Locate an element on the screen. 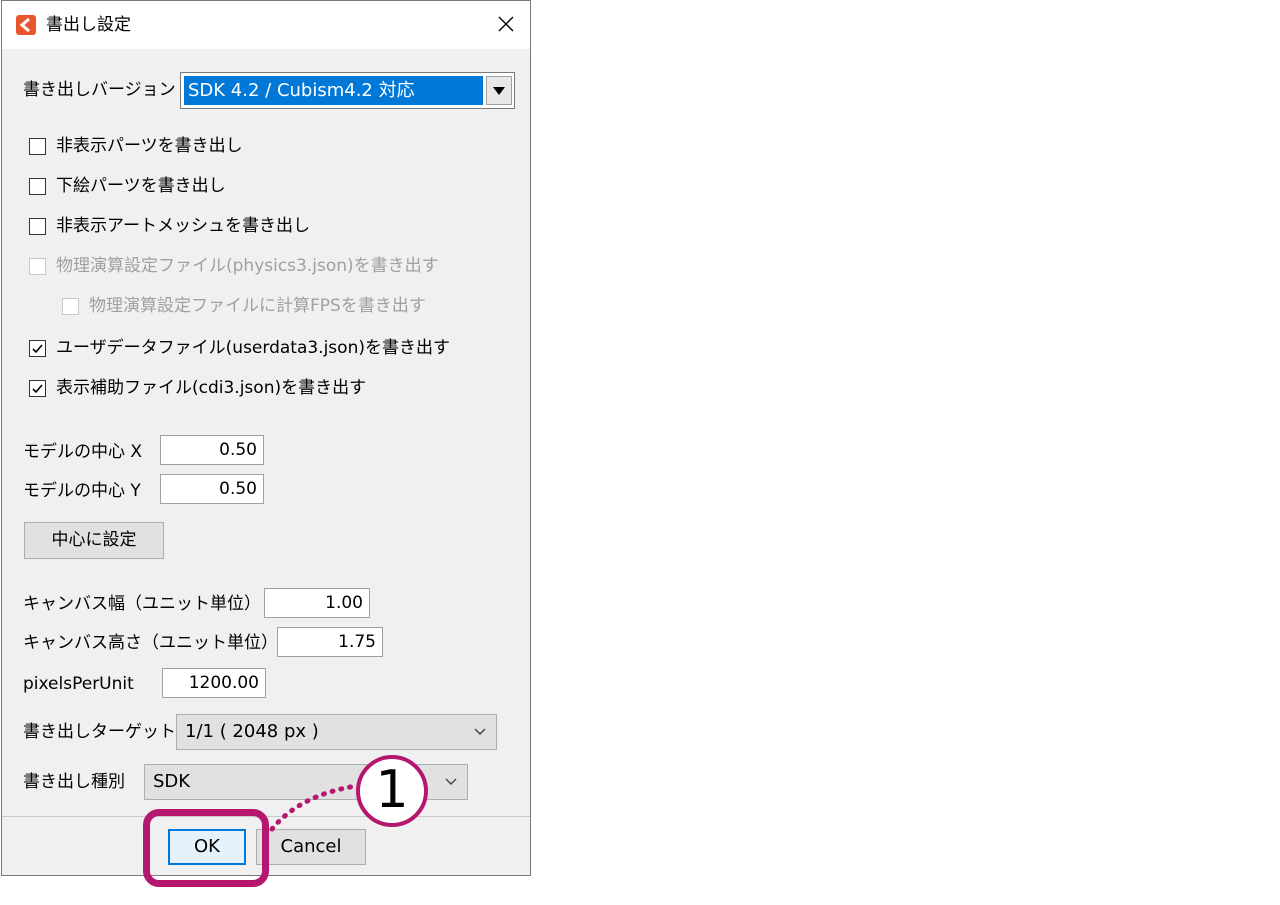 This screenshot has height=905, width=1280. callout-dotted-connector is located at coordinates (314, 807).